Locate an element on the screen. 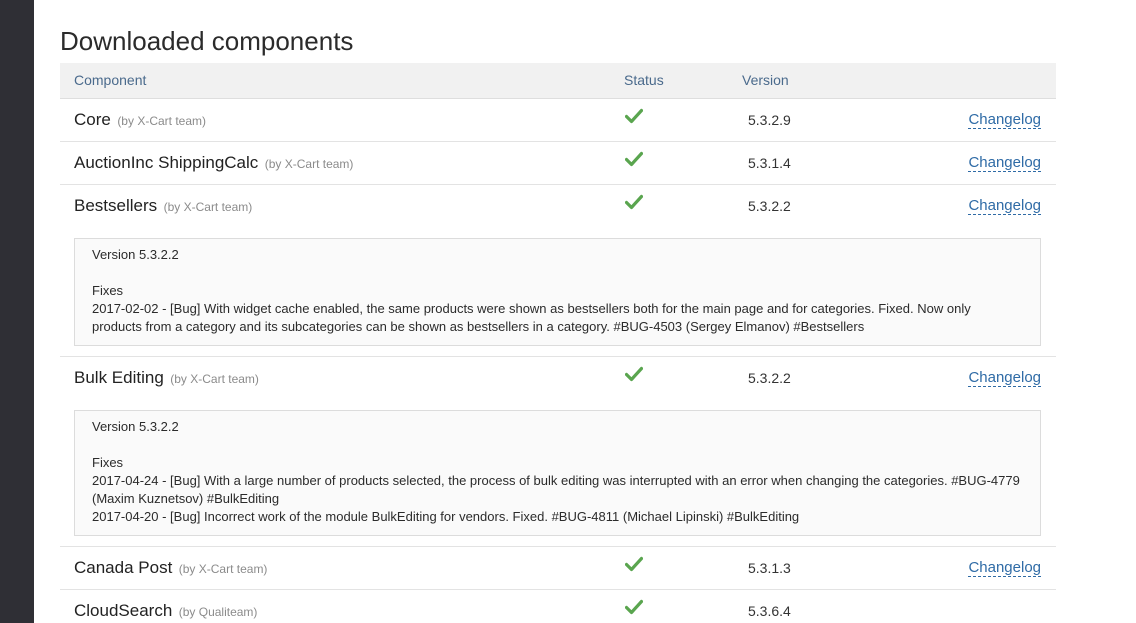  component-name-cell: Canada Post (by X-Cart team) is located at coordinates (170, 568).